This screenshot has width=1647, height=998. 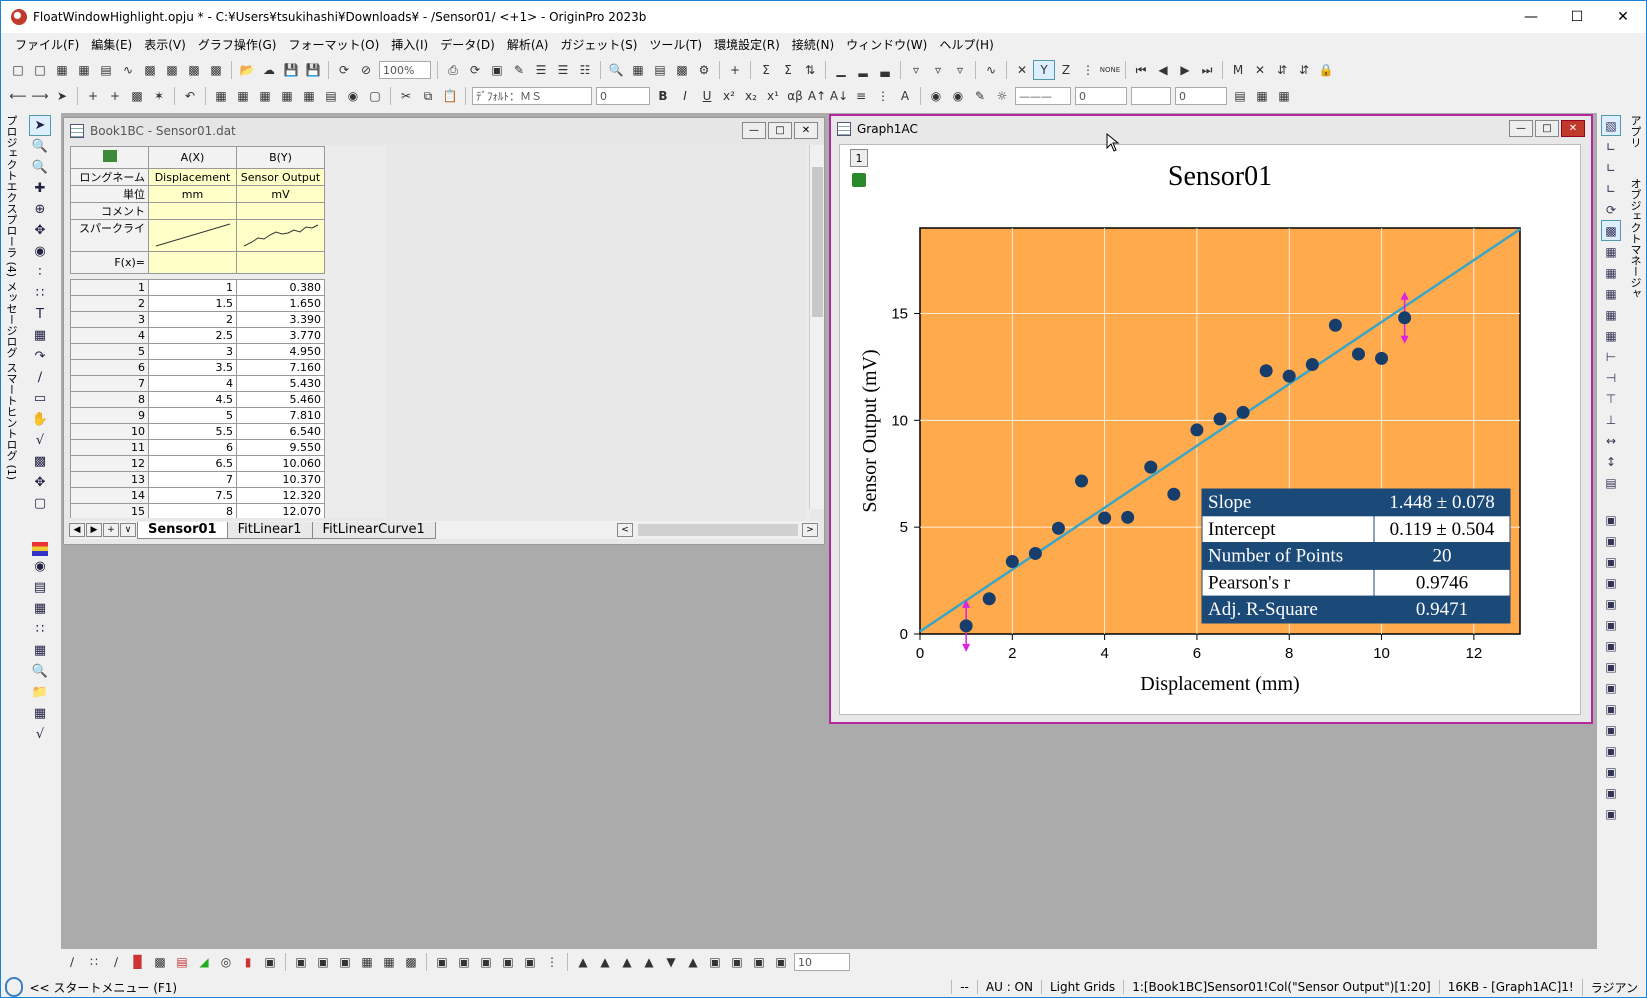 I want to click on 3d-bar-icon: ▣, so click(x=323, y=962).